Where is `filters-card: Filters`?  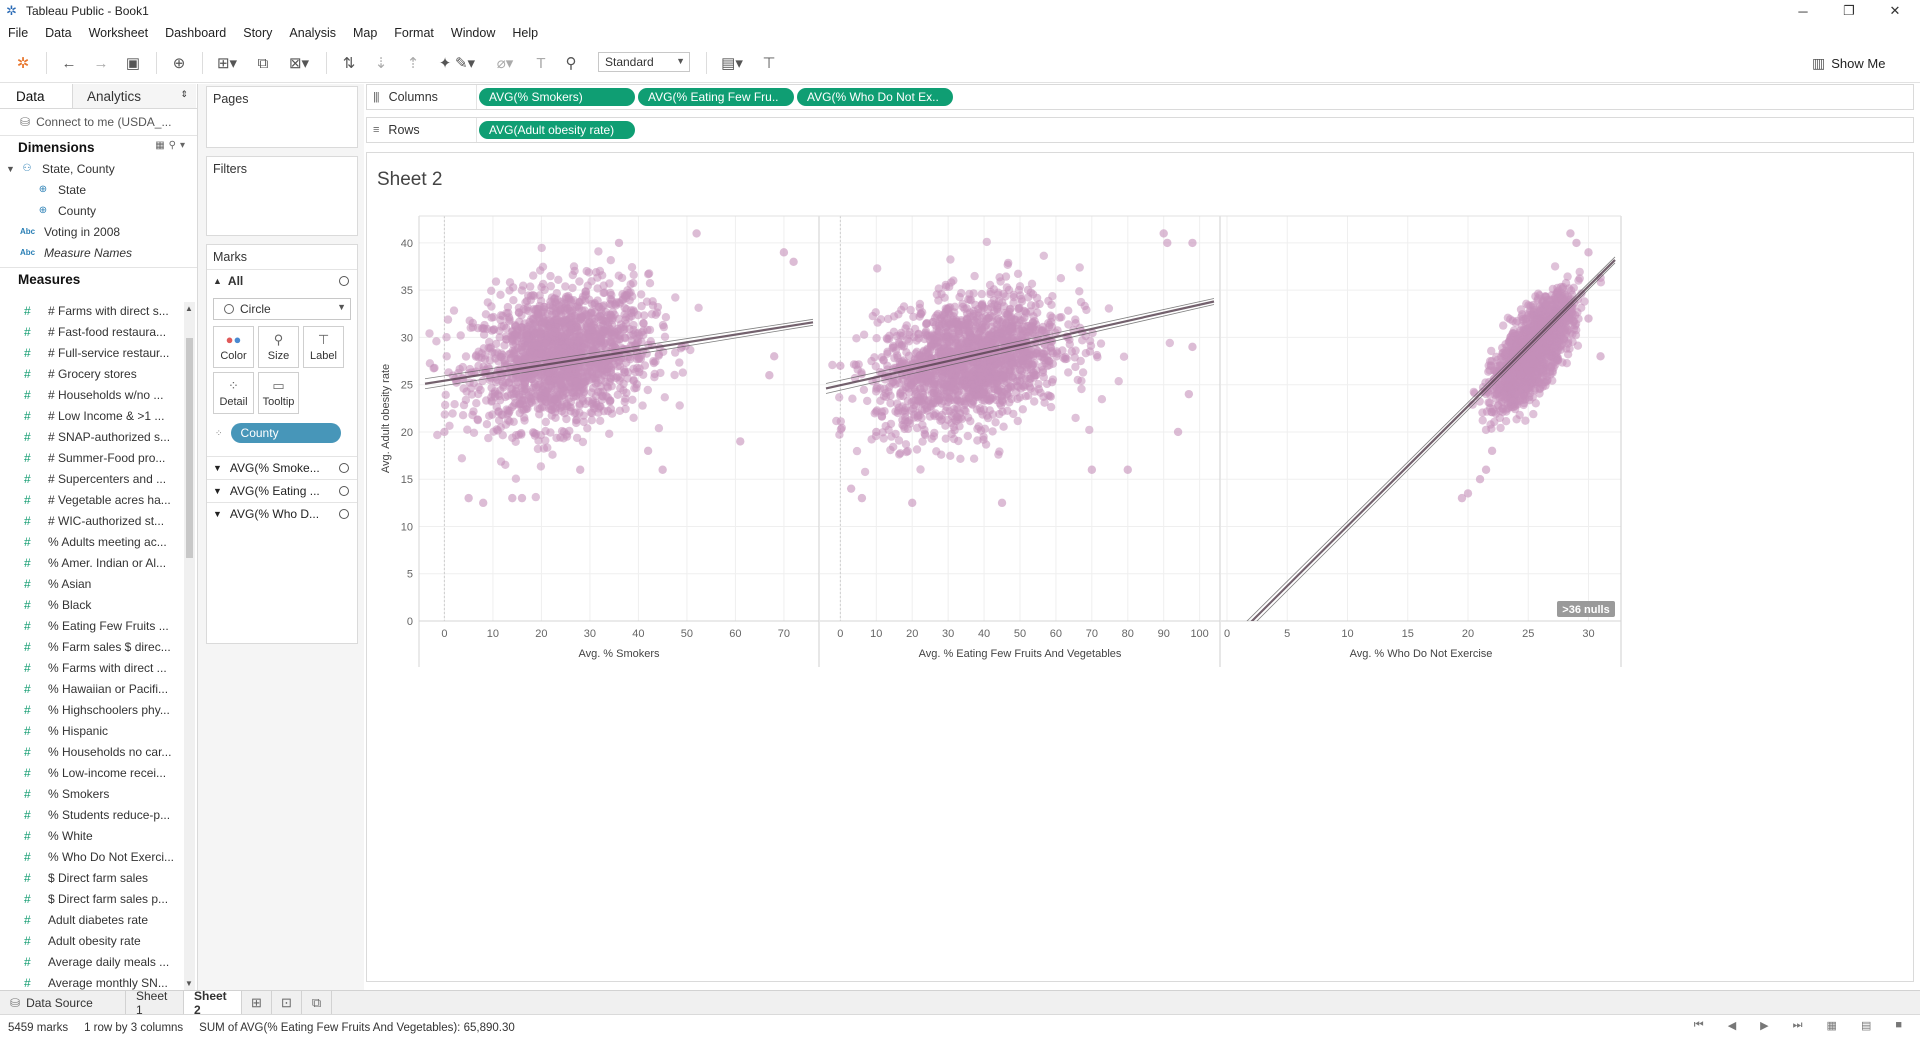
filters-card: Filters is located at coordinates (282, 196).